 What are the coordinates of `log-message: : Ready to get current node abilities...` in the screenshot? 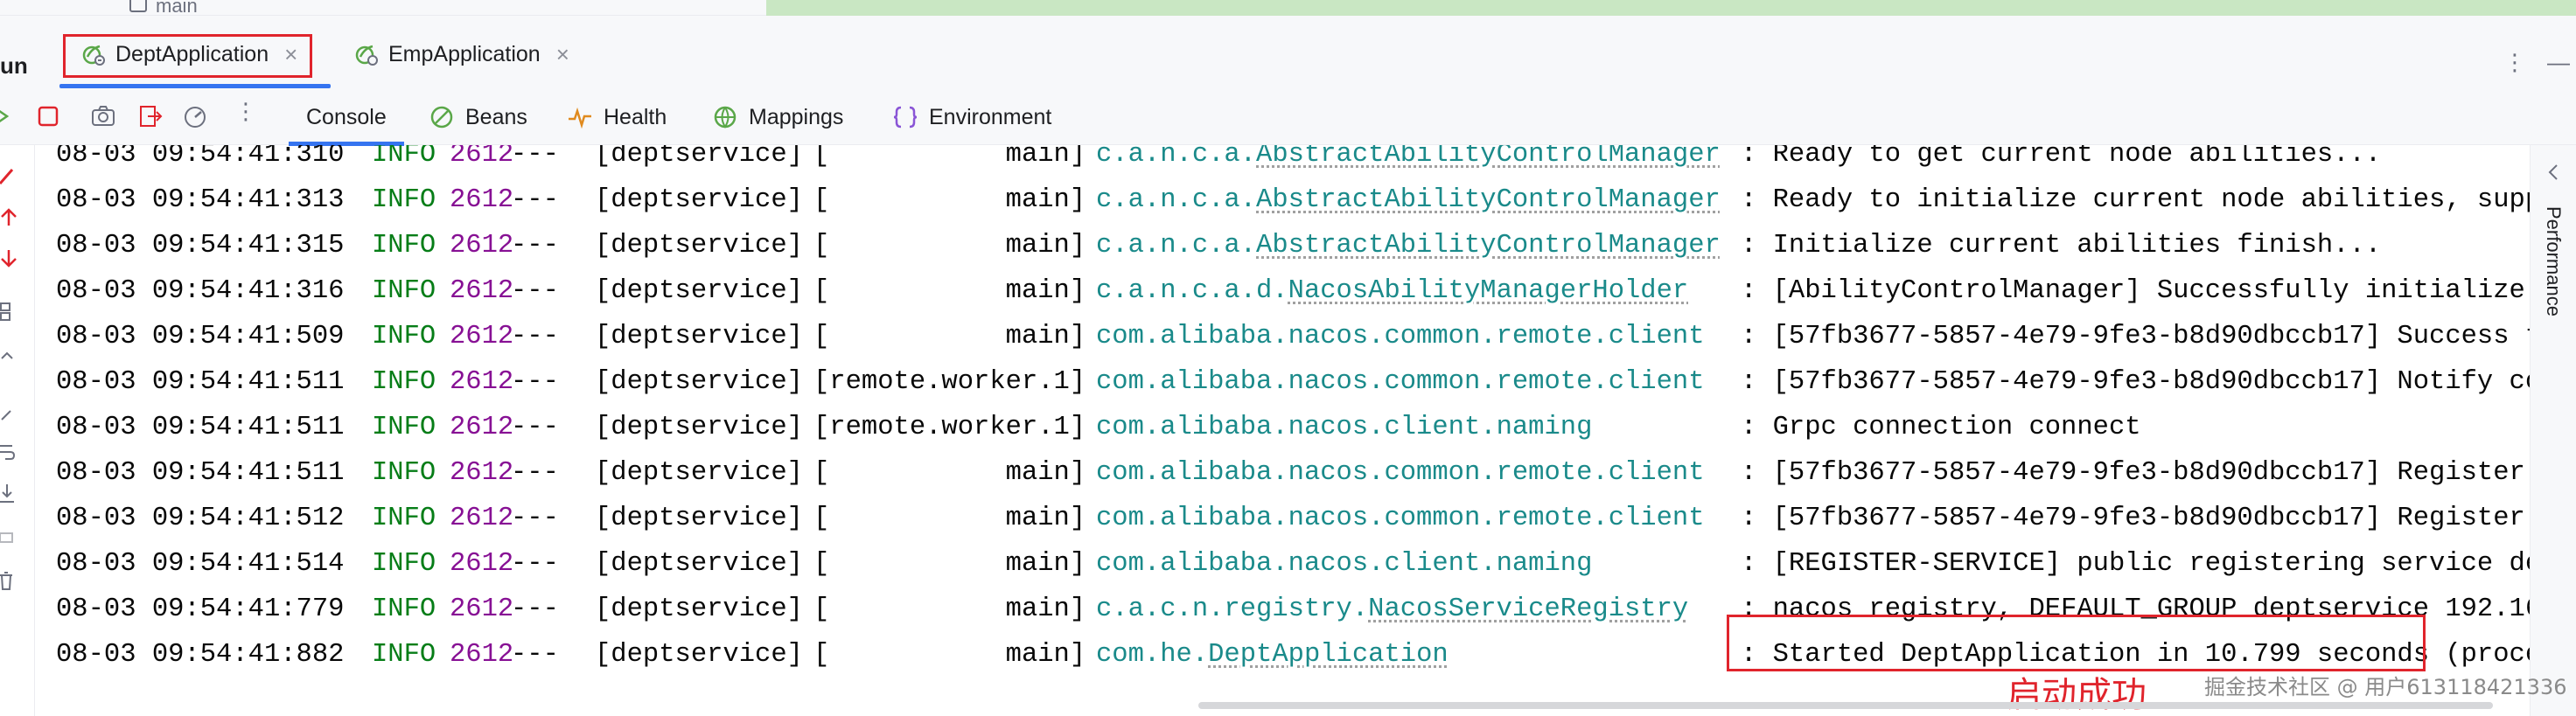 It's located at (2061, 157).